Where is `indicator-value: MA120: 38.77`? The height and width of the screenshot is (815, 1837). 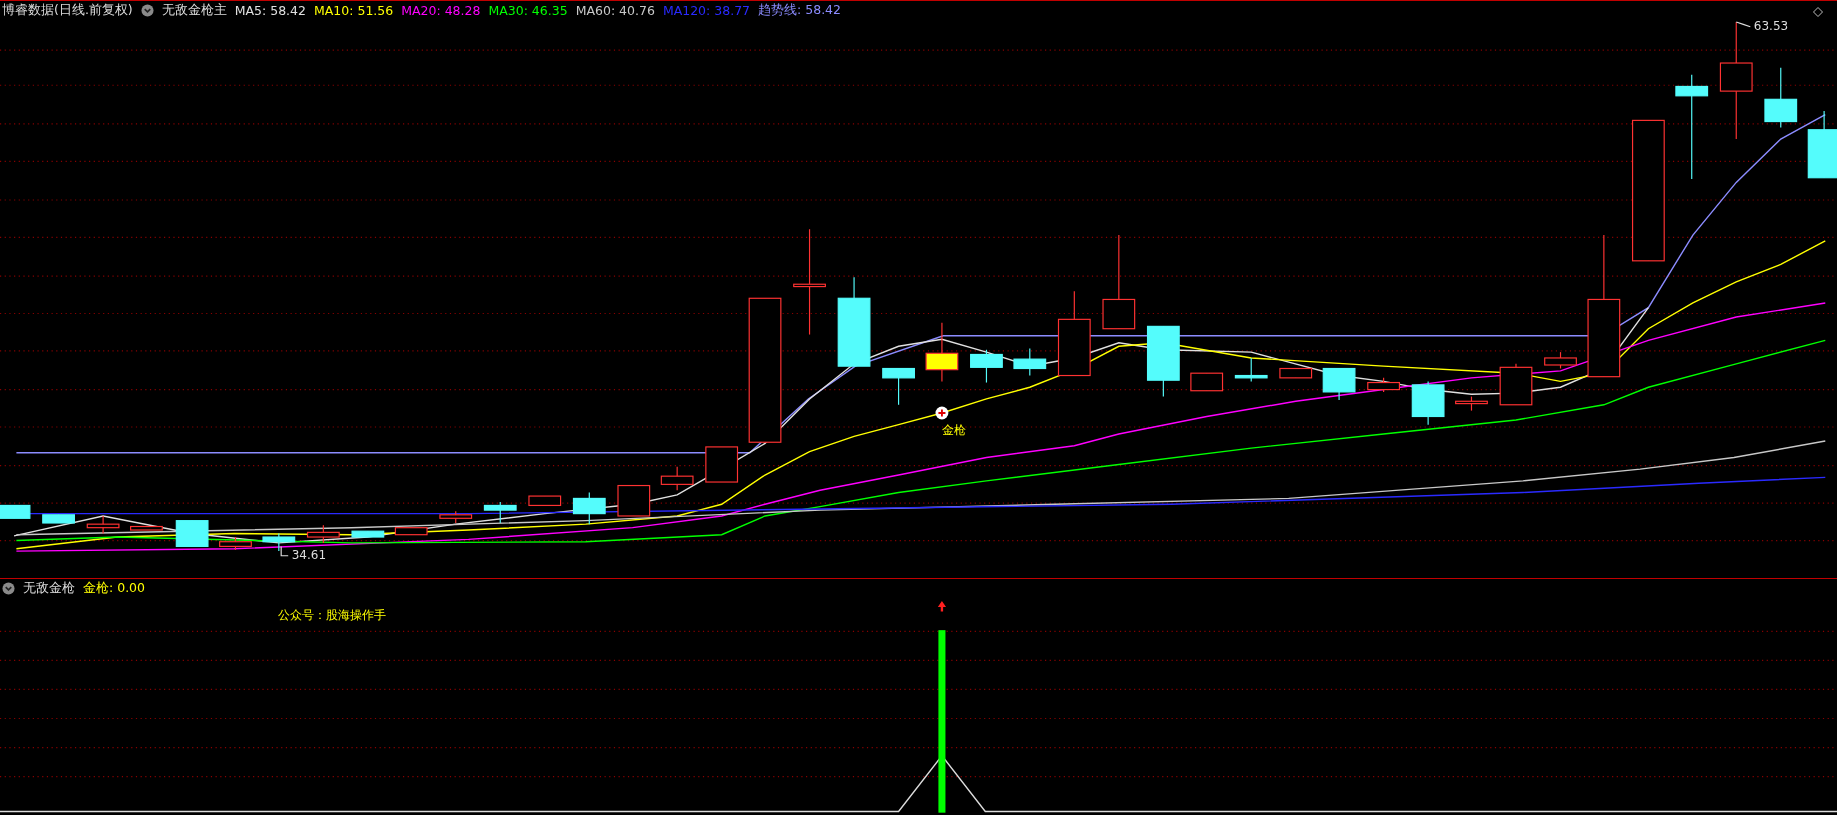 indicator-value: MA120: 38.77 is located at coordinates (706, 10).